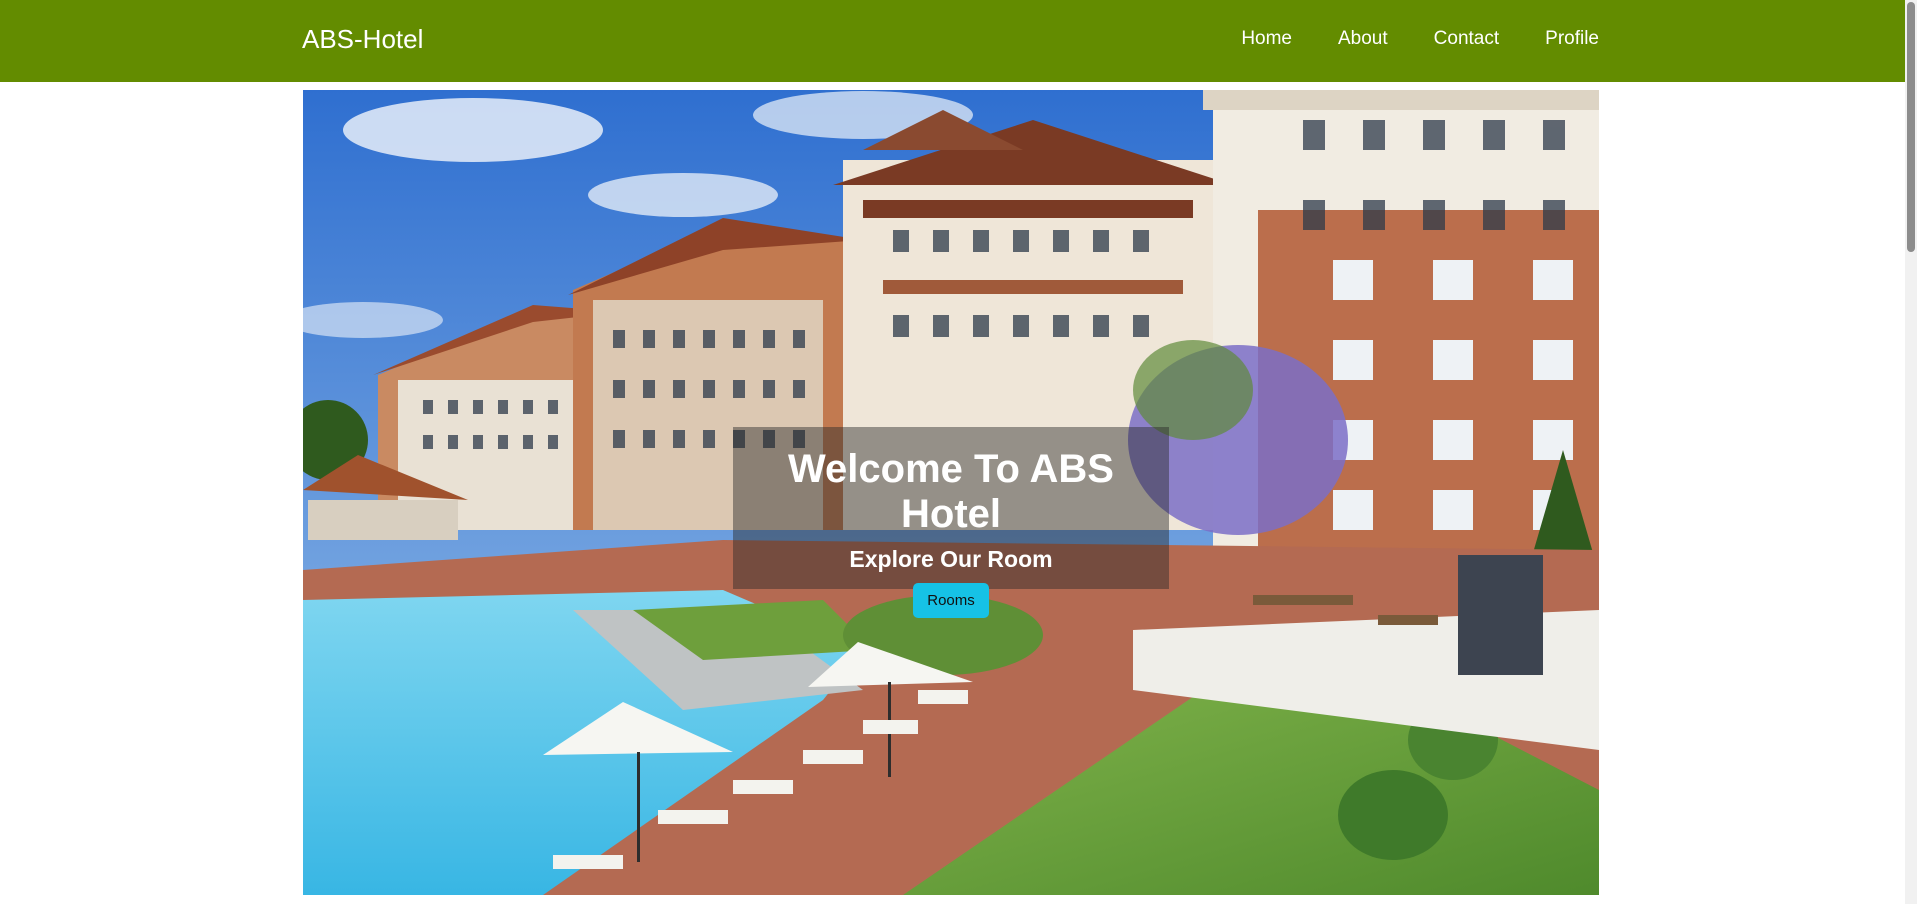  I want to click on nav-links: Home About Contact Profile, so click(1420, 39).